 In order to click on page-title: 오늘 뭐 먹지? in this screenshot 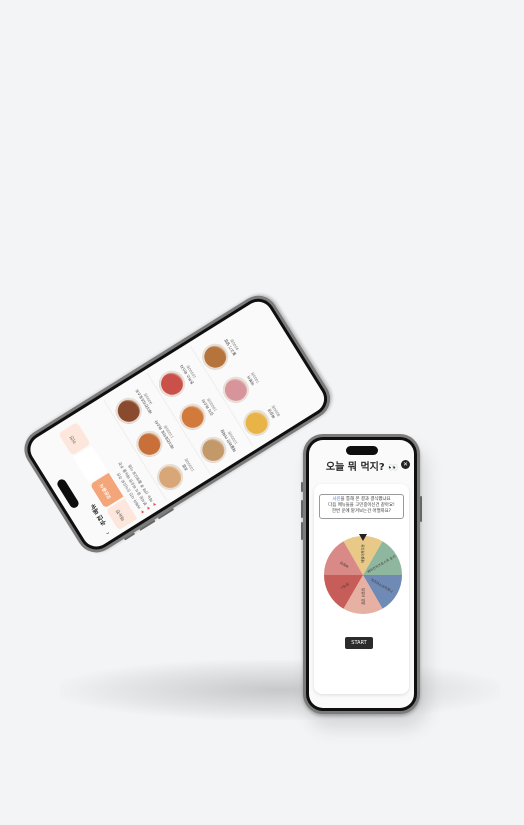, I will do `click(355, 467)`.